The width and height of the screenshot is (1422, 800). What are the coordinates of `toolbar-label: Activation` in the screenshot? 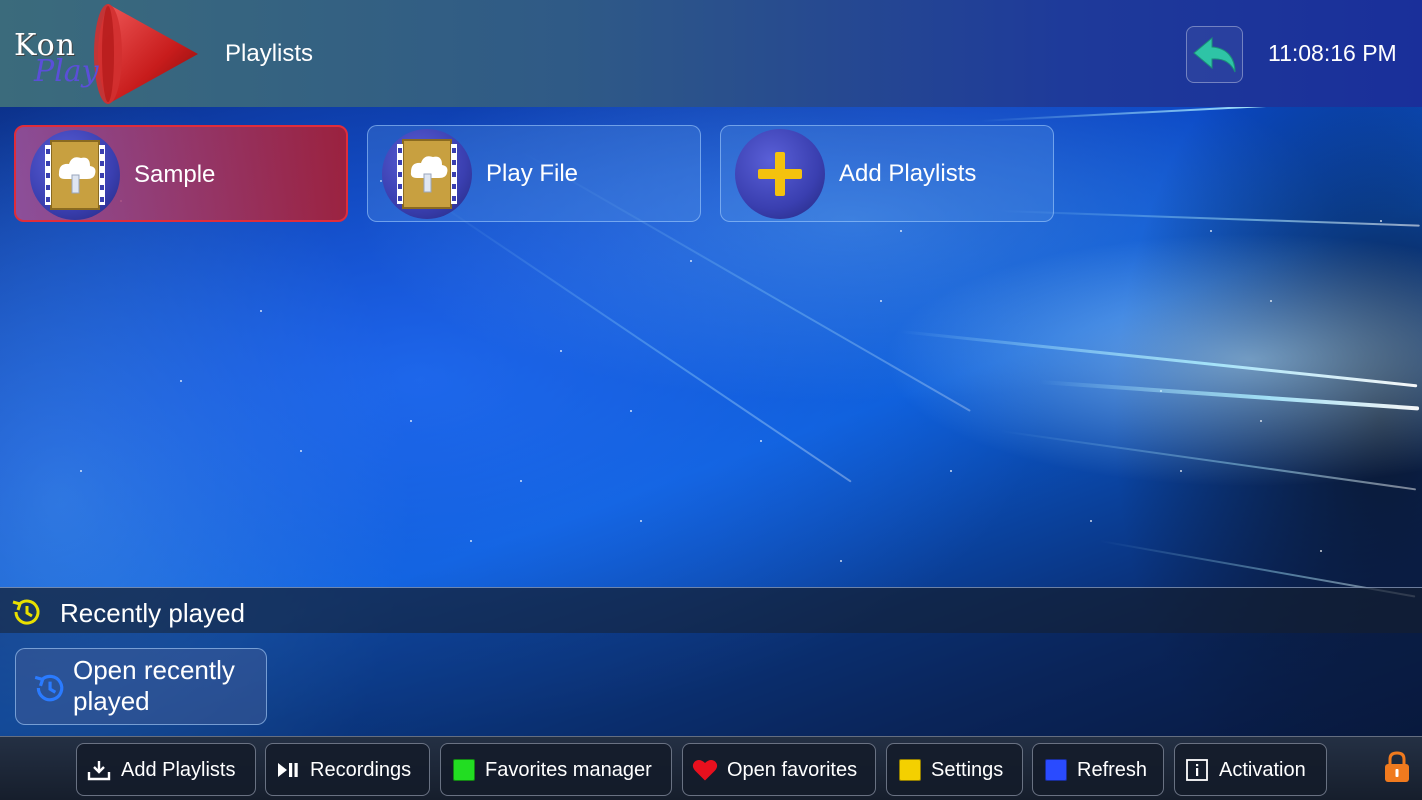 It's located at (1262, 770).